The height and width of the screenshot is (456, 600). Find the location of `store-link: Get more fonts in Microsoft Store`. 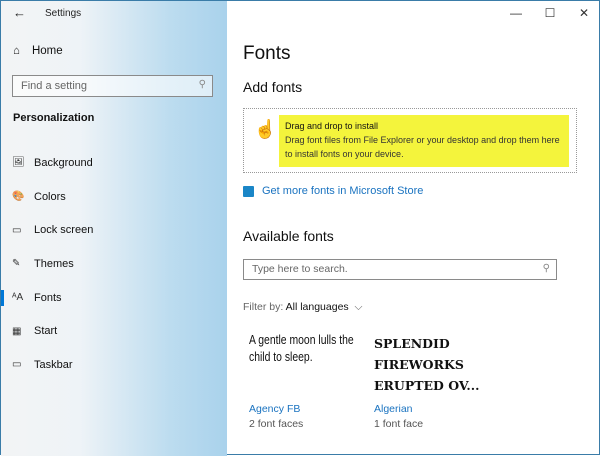

store-link: Get more fonts in Microsoft Store is located at coordinates (333, 191).